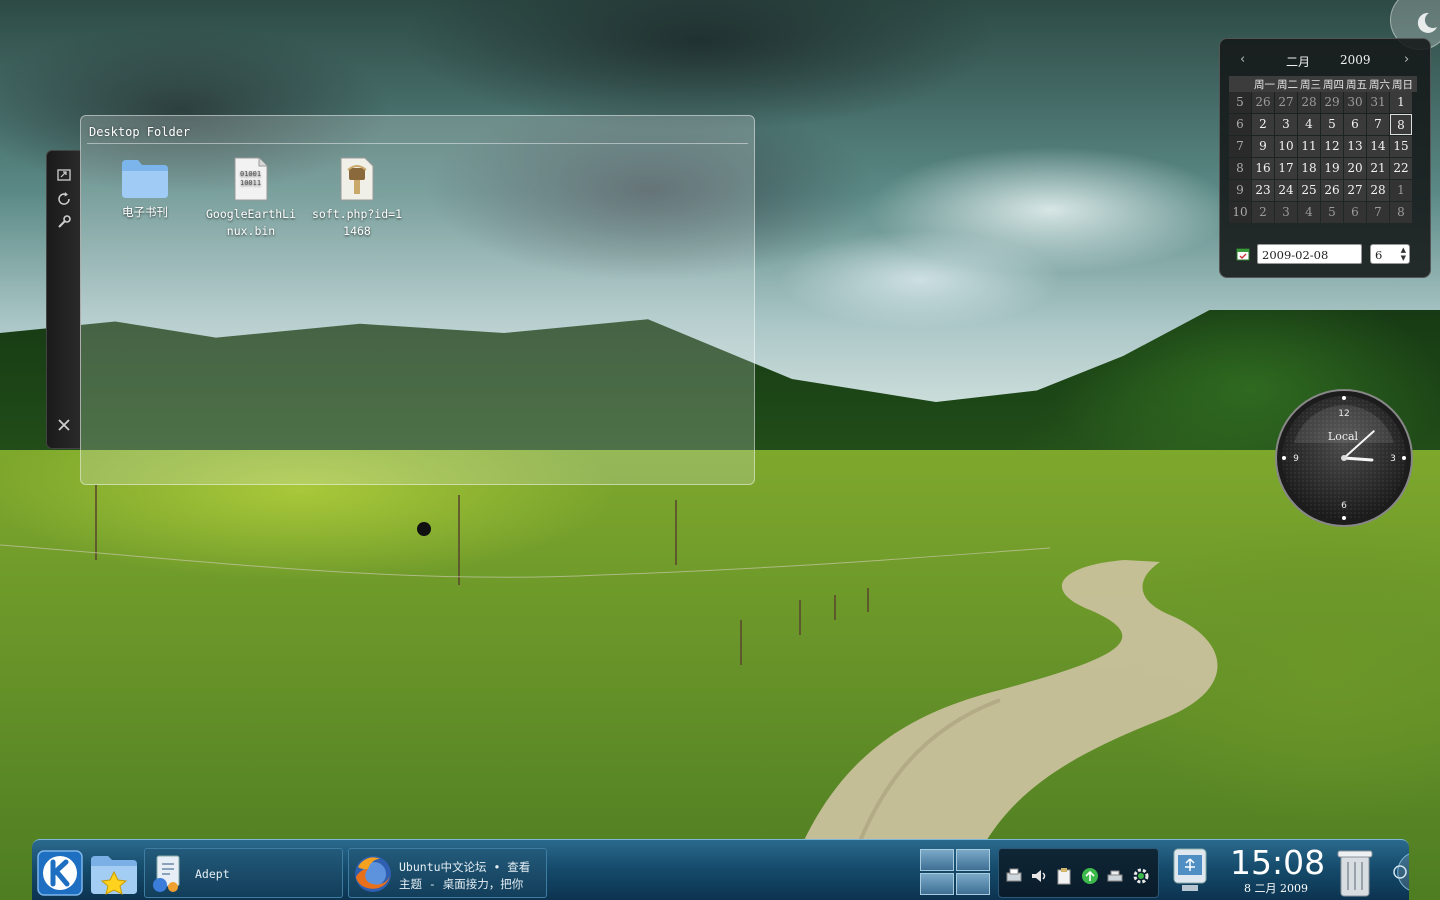  What do you see at coordinates (1286, 190) in the screenshot?
I see `calendar-day: 24` at bounding box center [1286, 190].